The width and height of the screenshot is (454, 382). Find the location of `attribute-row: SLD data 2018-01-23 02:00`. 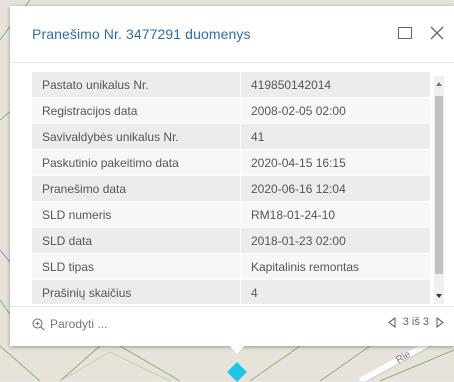

attribute-row: SLD data 2018-01-23 02:00 is located at coordinates (231, 240).